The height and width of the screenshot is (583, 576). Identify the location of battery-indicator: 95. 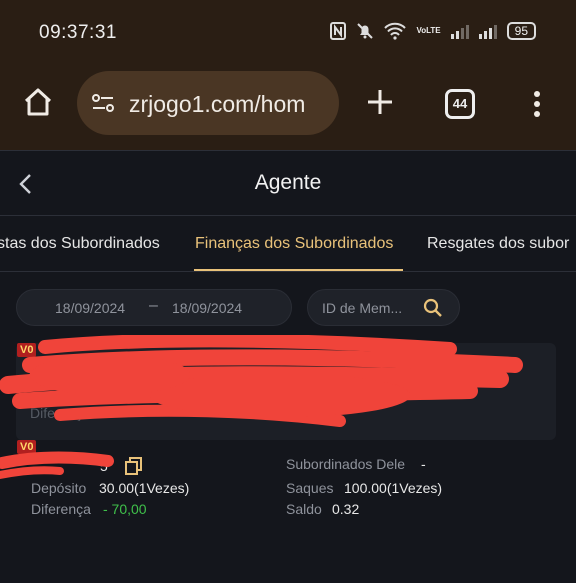
(521, 31).